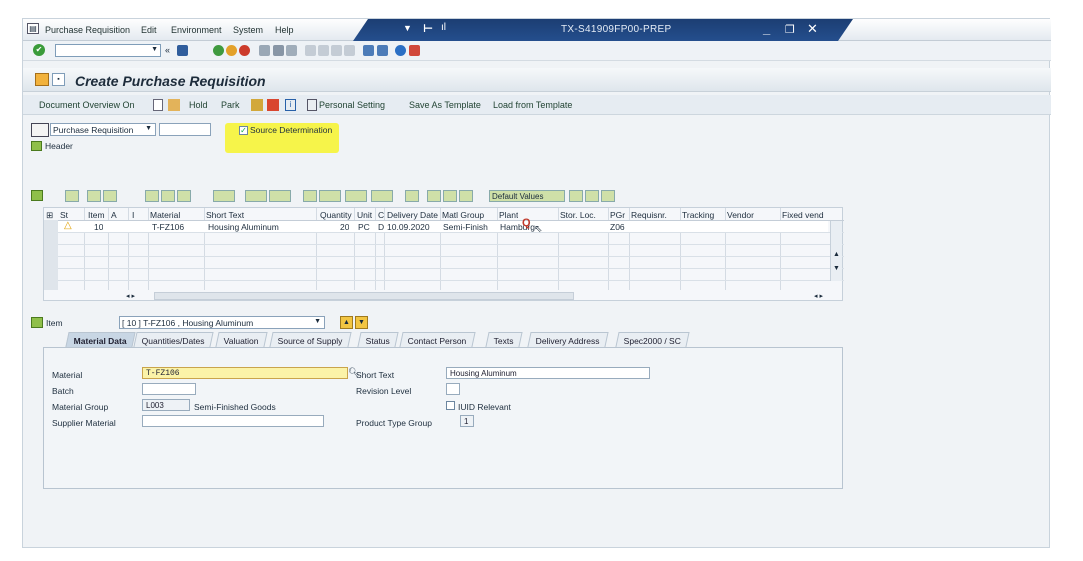  I want to click on tab-contact-person: Contact Person, so click(437, 339).